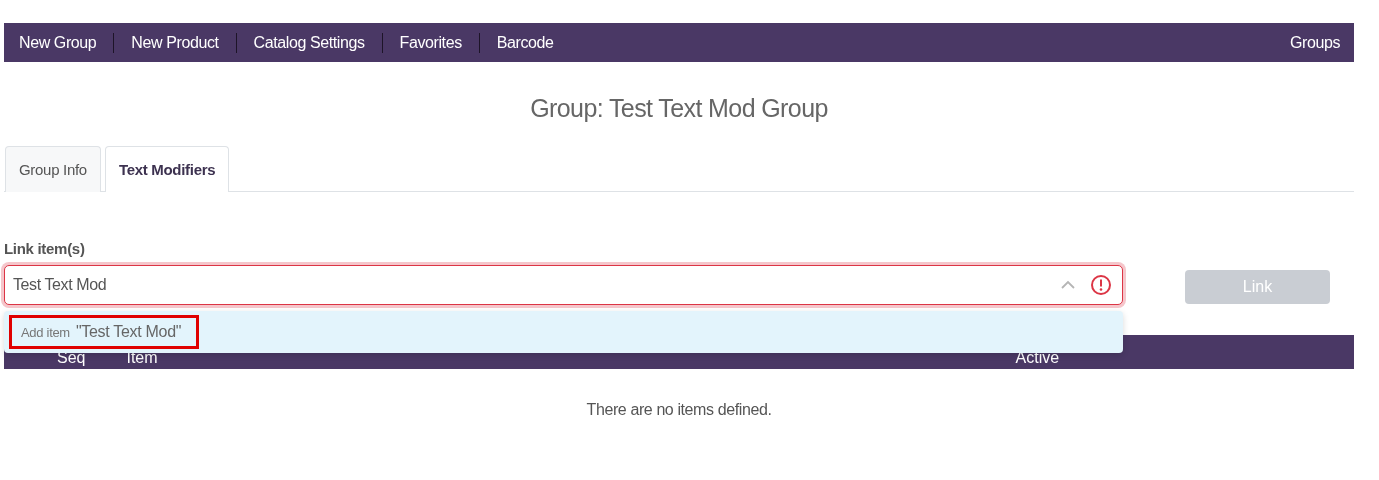 The height and width of the screenshot is (480, 1379). I want to click on nav-link: Barcode, so click(525, 42).